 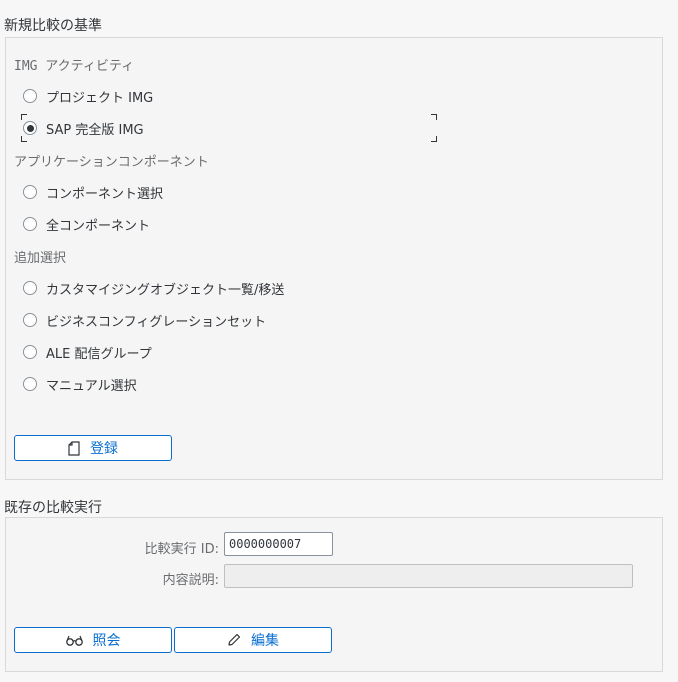 I want to click on run-id-label: 比較実行 ID:, so click(x=181, y=549).